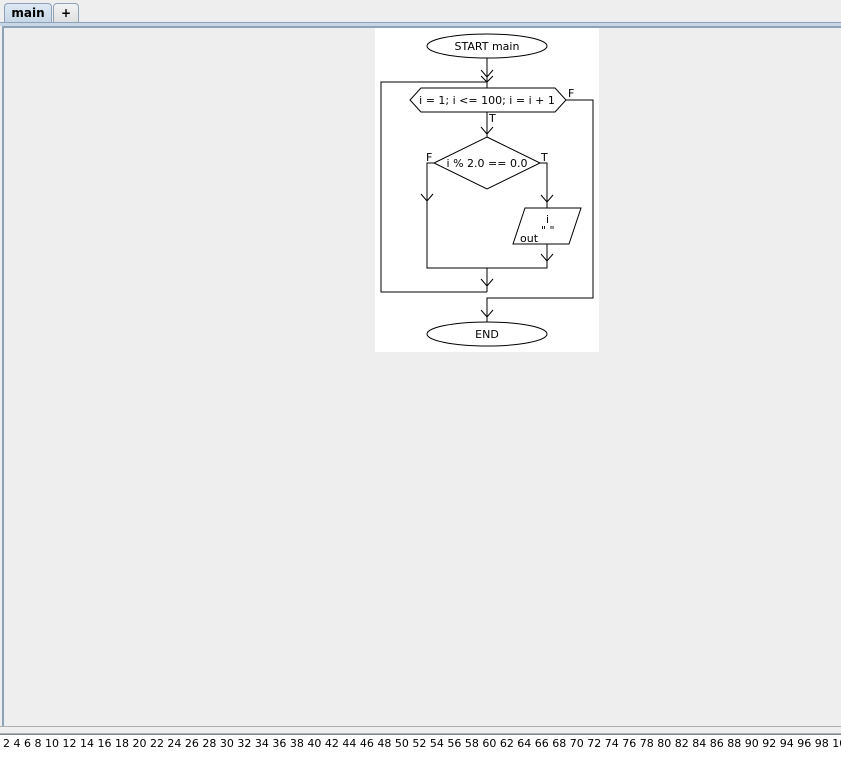 This screenshot has width=841, height=757. What do you see at coordinates (571, 93) in the screenshot?
I see `loop-false-label: F` at bounding box center [571, 93].